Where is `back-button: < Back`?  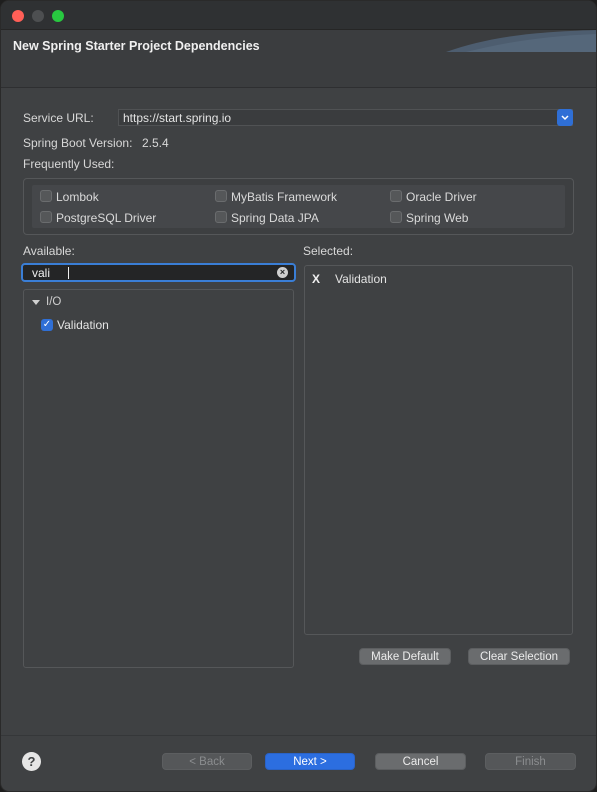 back-button: < Back is located at coordinates (207, 761).